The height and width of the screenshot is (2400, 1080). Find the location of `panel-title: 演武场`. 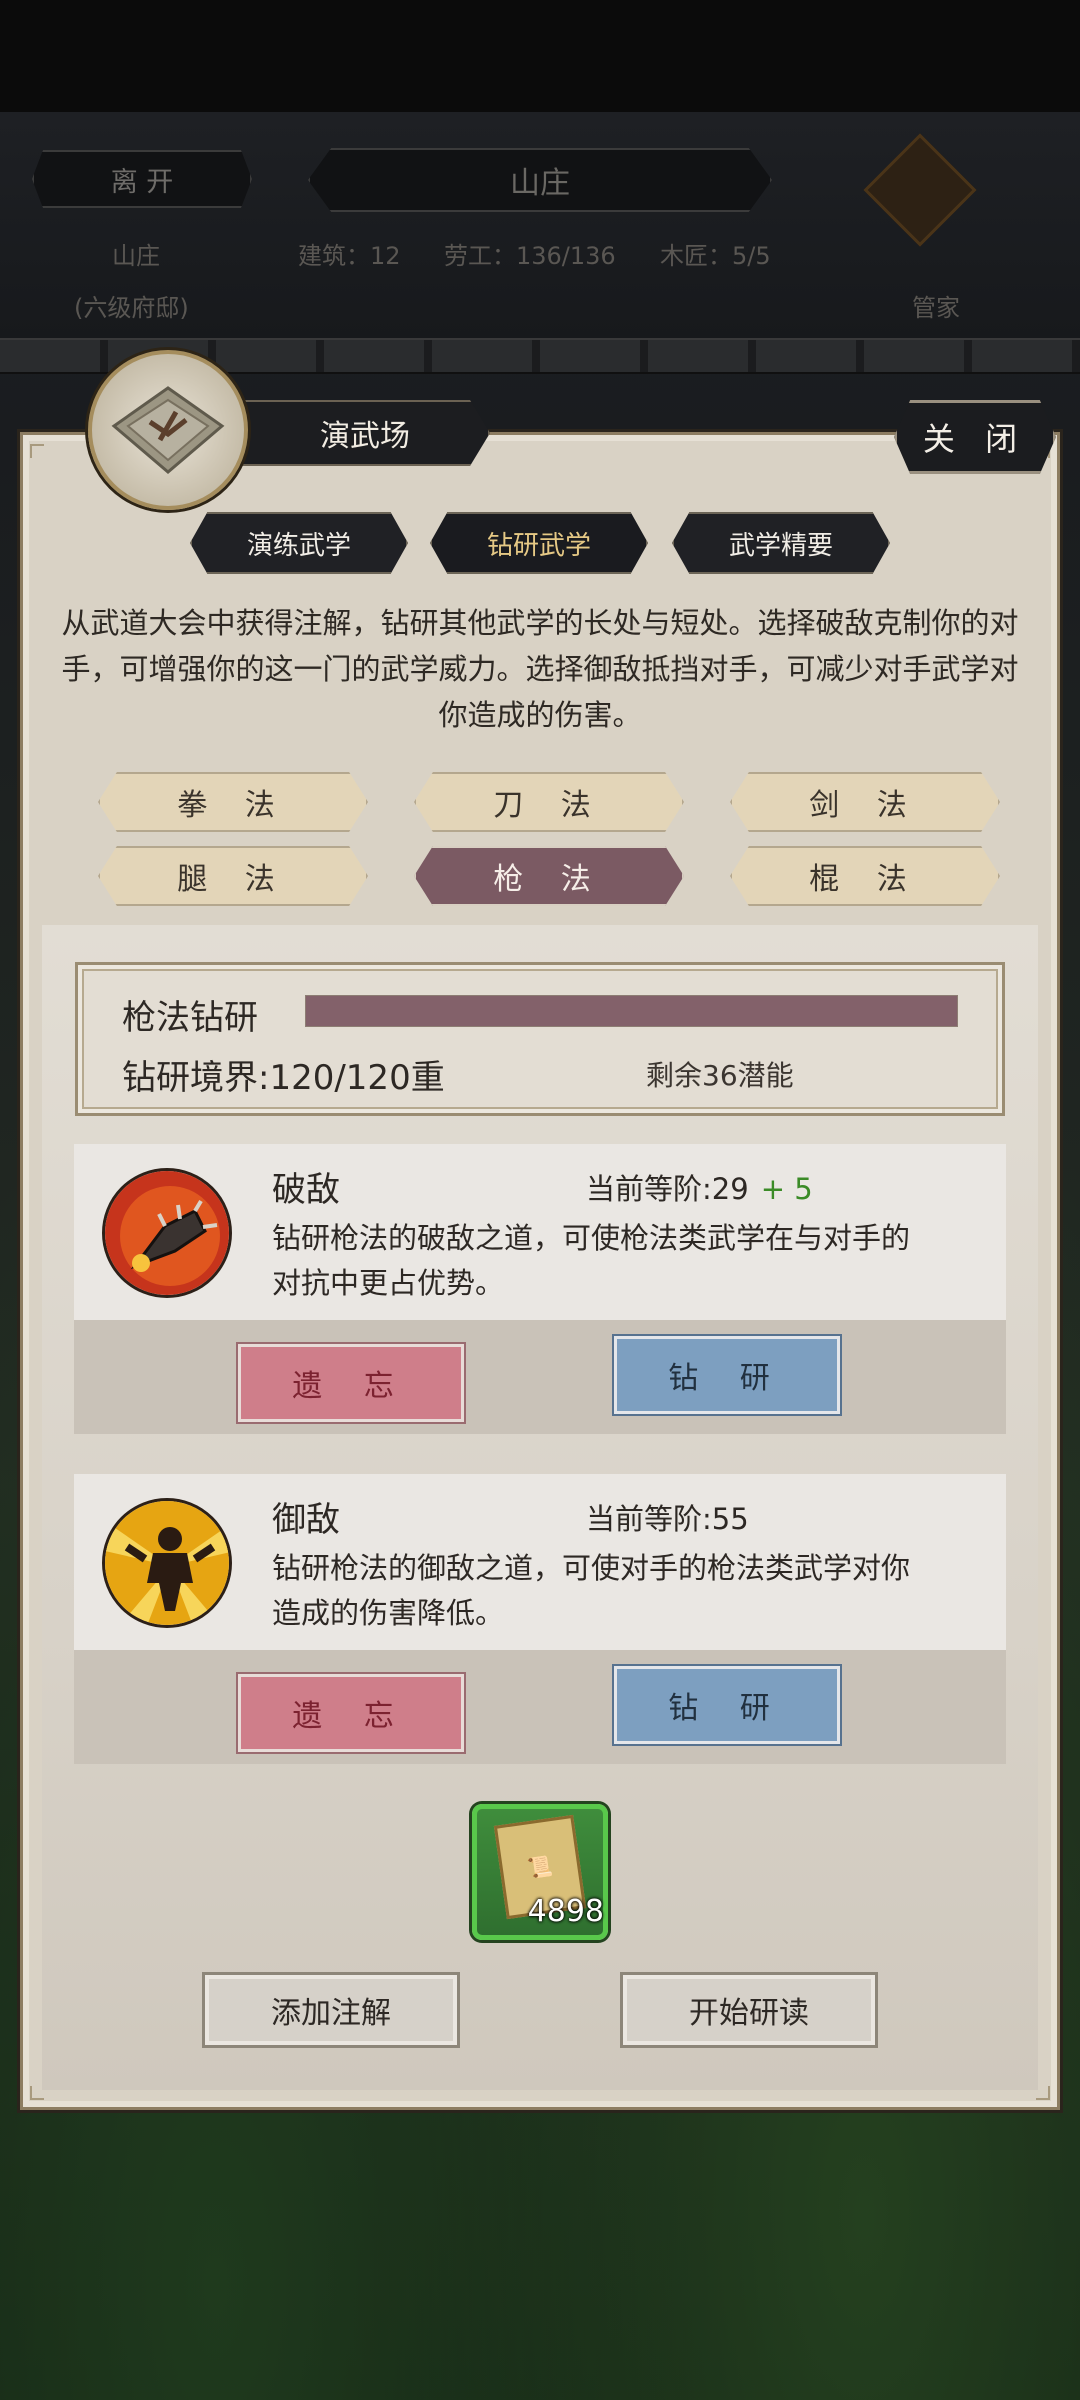

panel-title: 演武场 is located at coordinates (365, 433).